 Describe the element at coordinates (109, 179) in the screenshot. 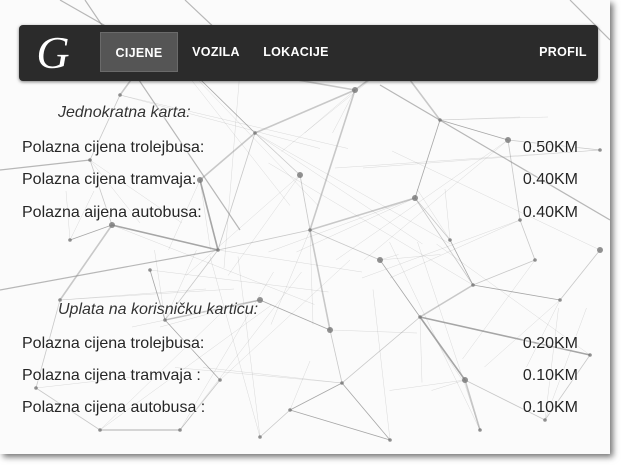

I see `price-label: Polazna cijena tramvaja:` at that location.